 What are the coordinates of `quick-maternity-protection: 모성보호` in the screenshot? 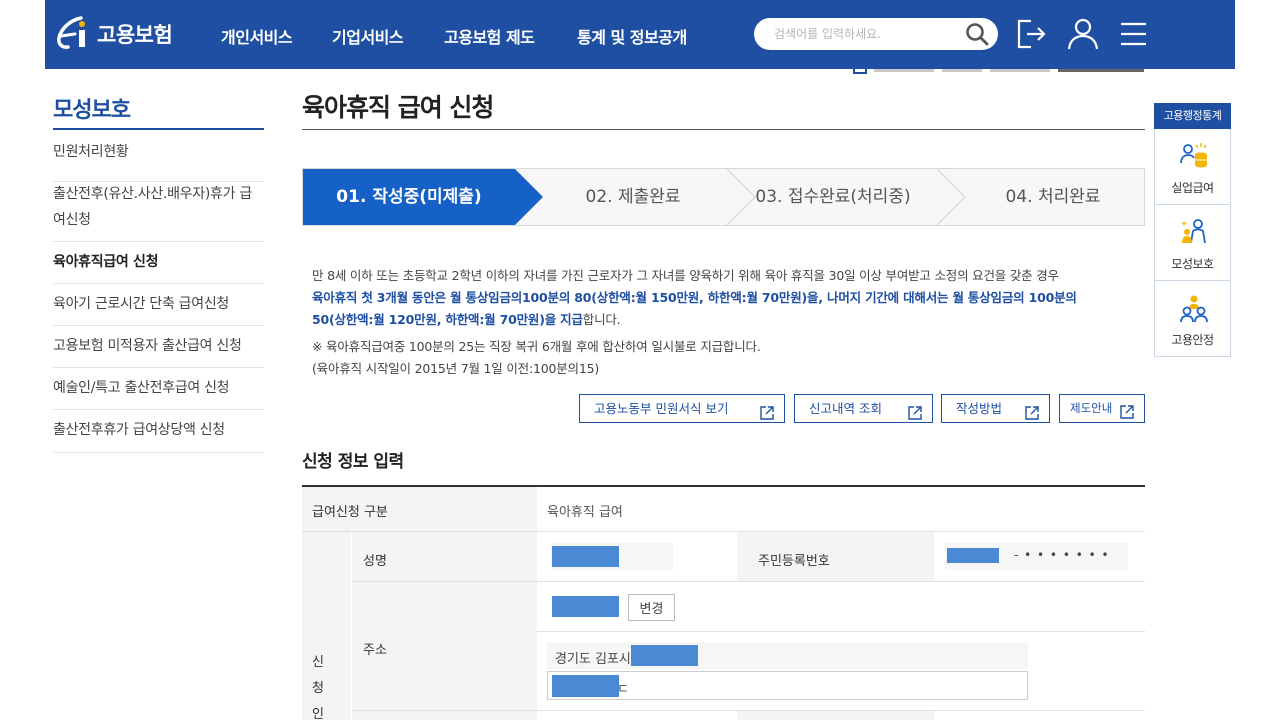 It's located at (1192, 243).